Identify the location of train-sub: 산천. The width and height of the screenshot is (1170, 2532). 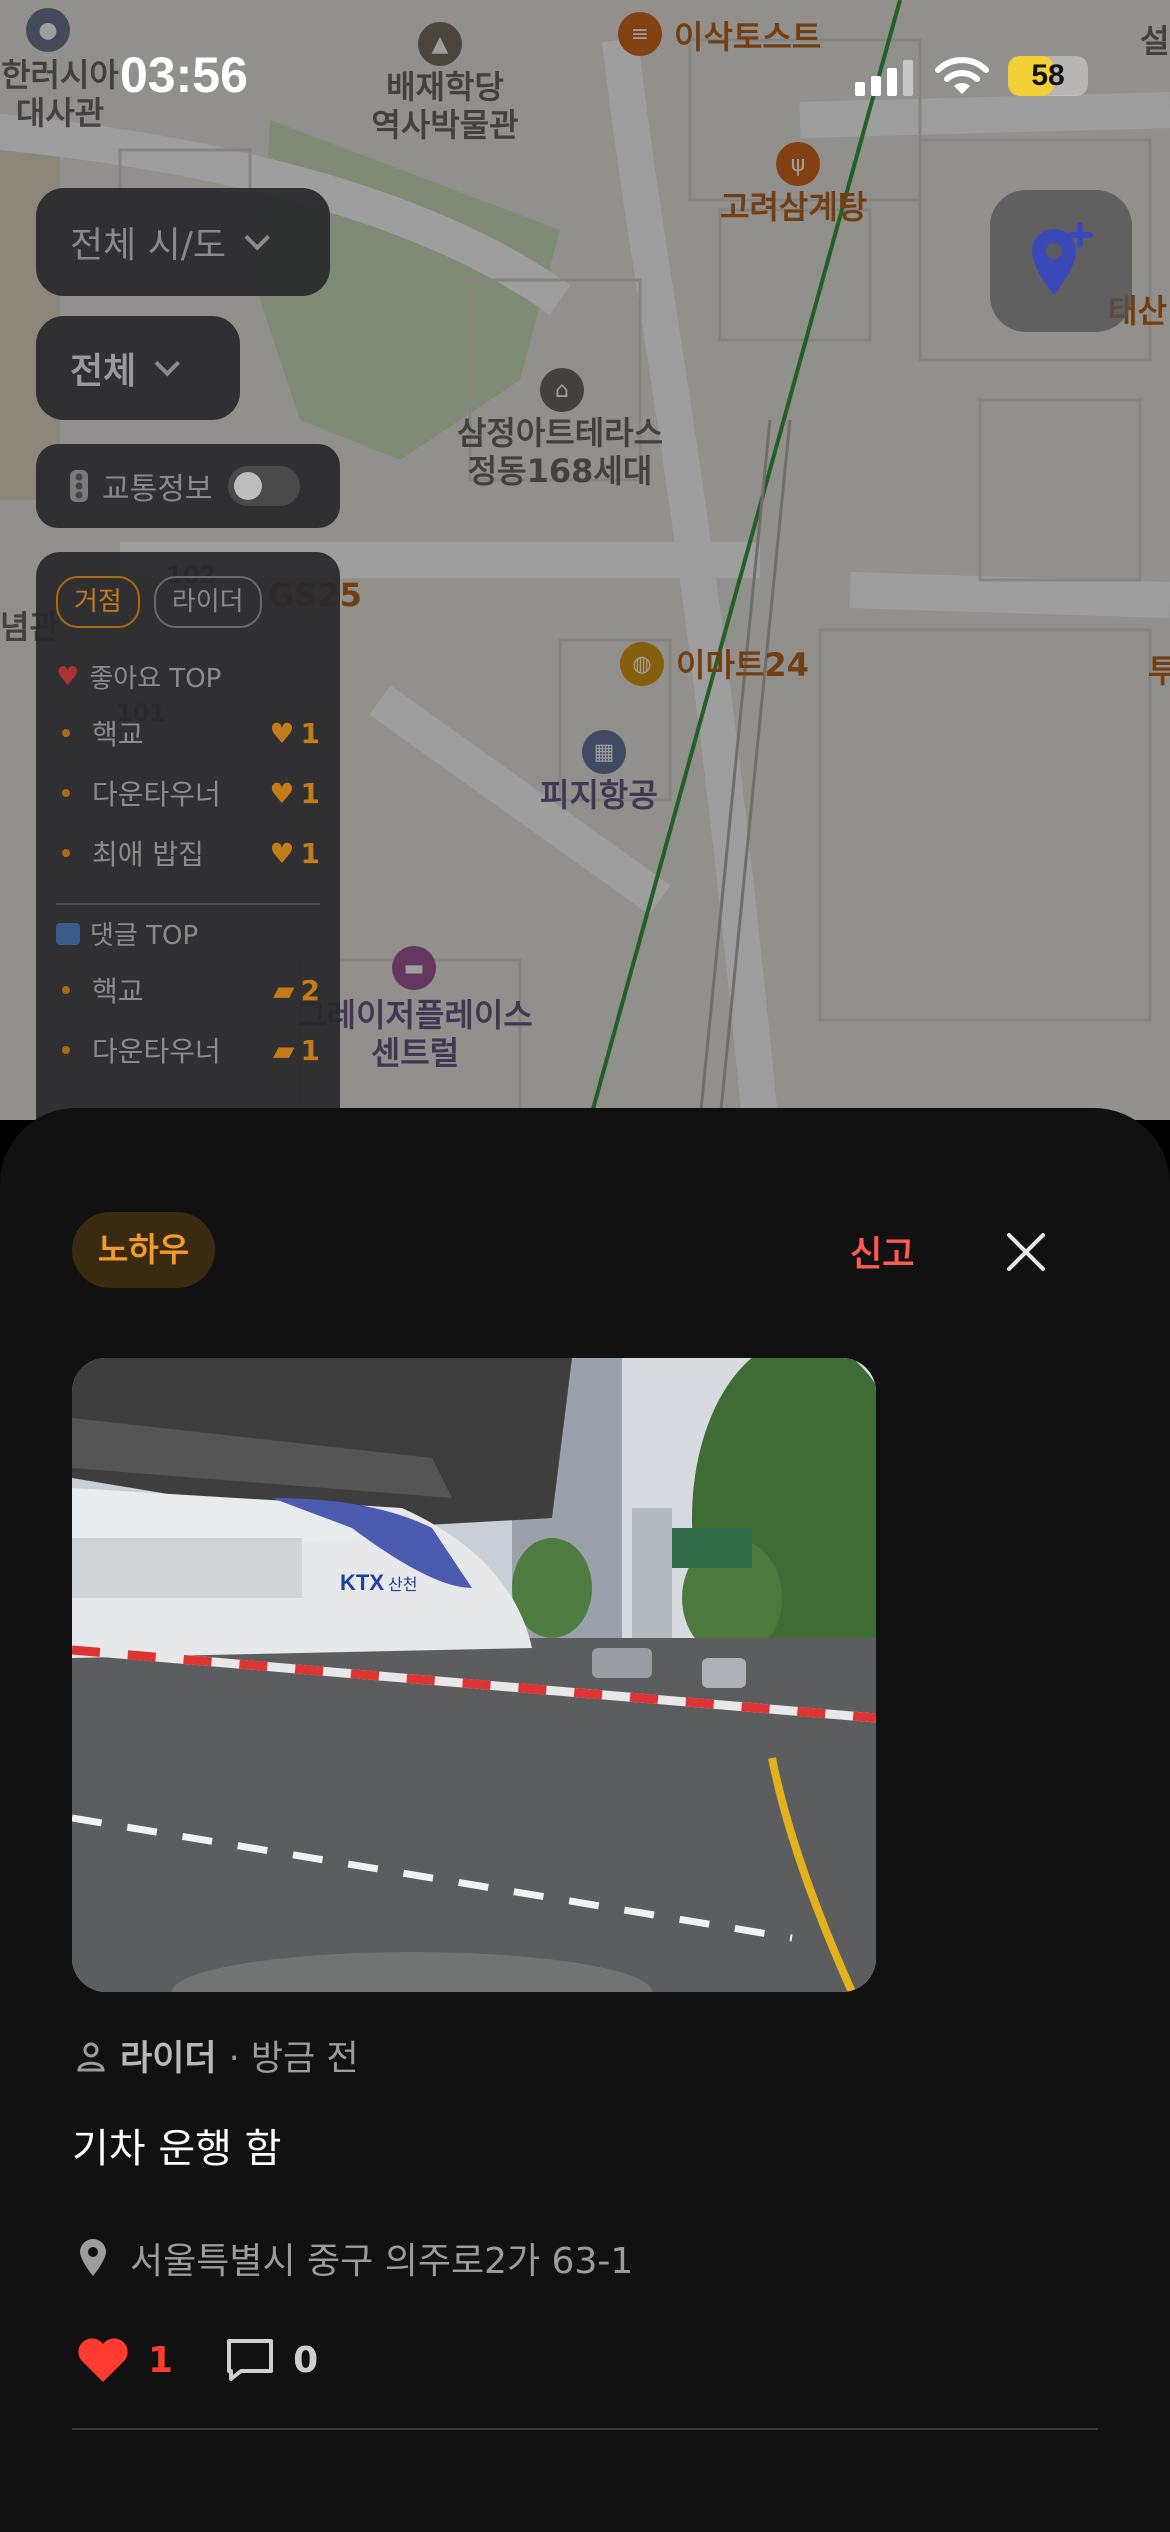
(402, 1584).